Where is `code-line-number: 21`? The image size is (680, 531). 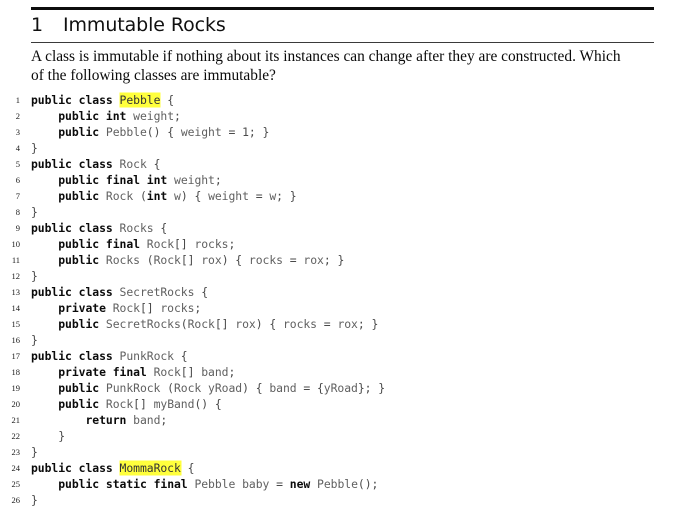 code-line-number: 21 is located at coordinates (16, 420).